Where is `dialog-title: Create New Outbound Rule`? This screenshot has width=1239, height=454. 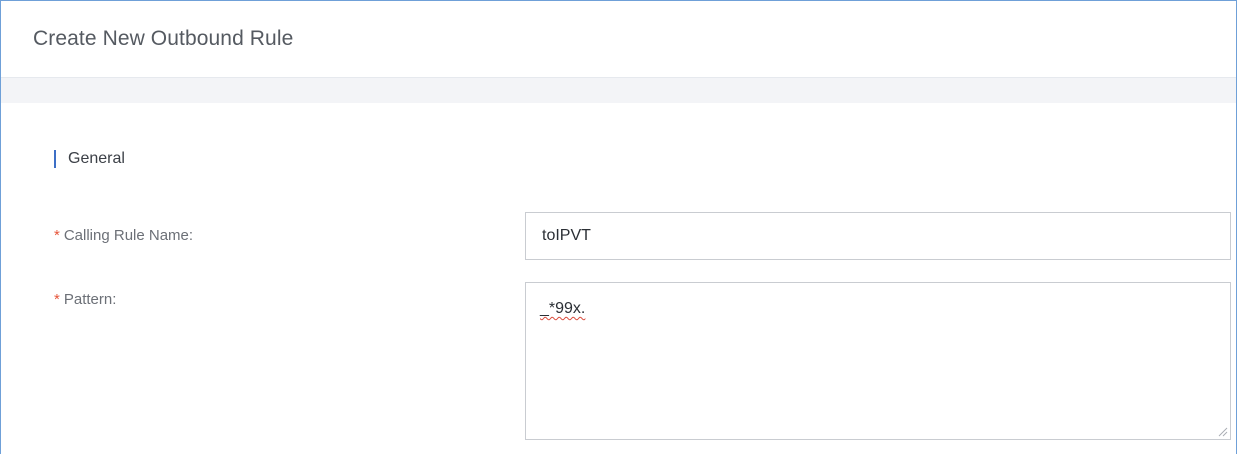 dialog-title: Create New Outbound Rule is located at coordinates (163, 38).